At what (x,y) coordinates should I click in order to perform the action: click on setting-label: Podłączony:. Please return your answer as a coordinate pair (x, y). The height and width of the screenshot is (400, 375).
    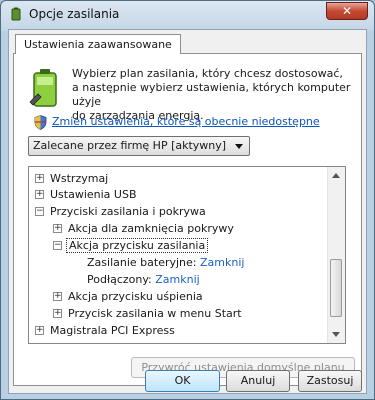
    Looking at the image, I should click on (119, 279).